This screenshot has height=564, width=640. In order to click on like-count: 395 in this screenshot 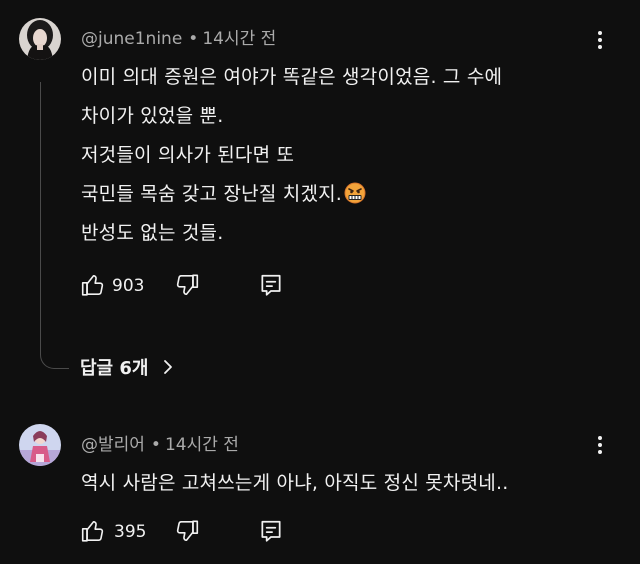, I will do `click(130, 532)`.